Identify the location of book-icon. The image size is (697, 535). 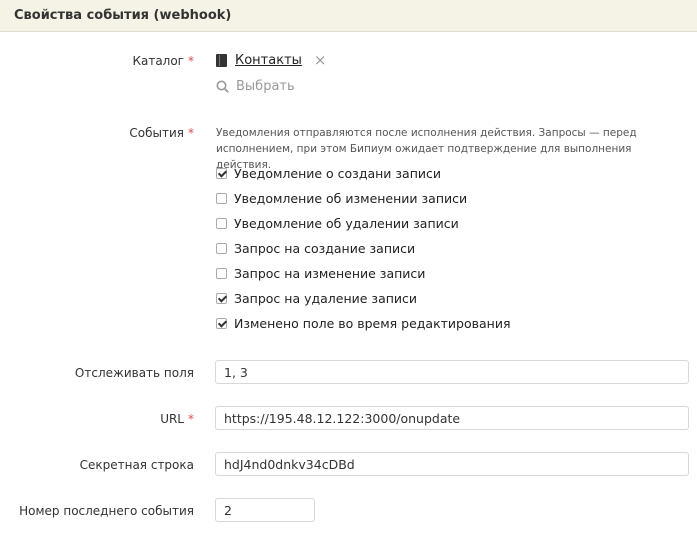
(221, 60).